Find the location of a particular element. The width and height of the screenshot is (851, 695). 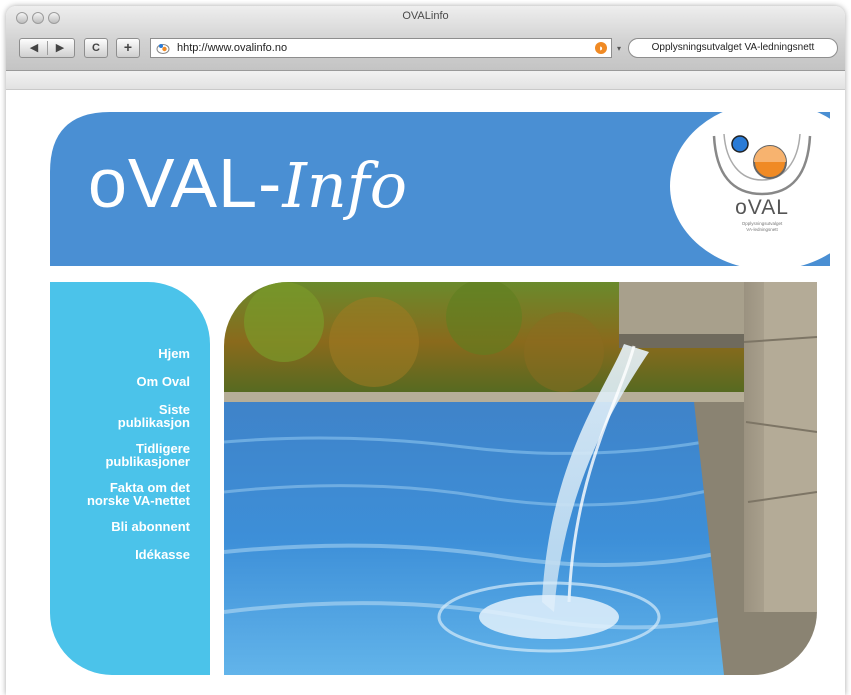

nav-item-idekasse: Idékasse is located at coordinates (115, 554).